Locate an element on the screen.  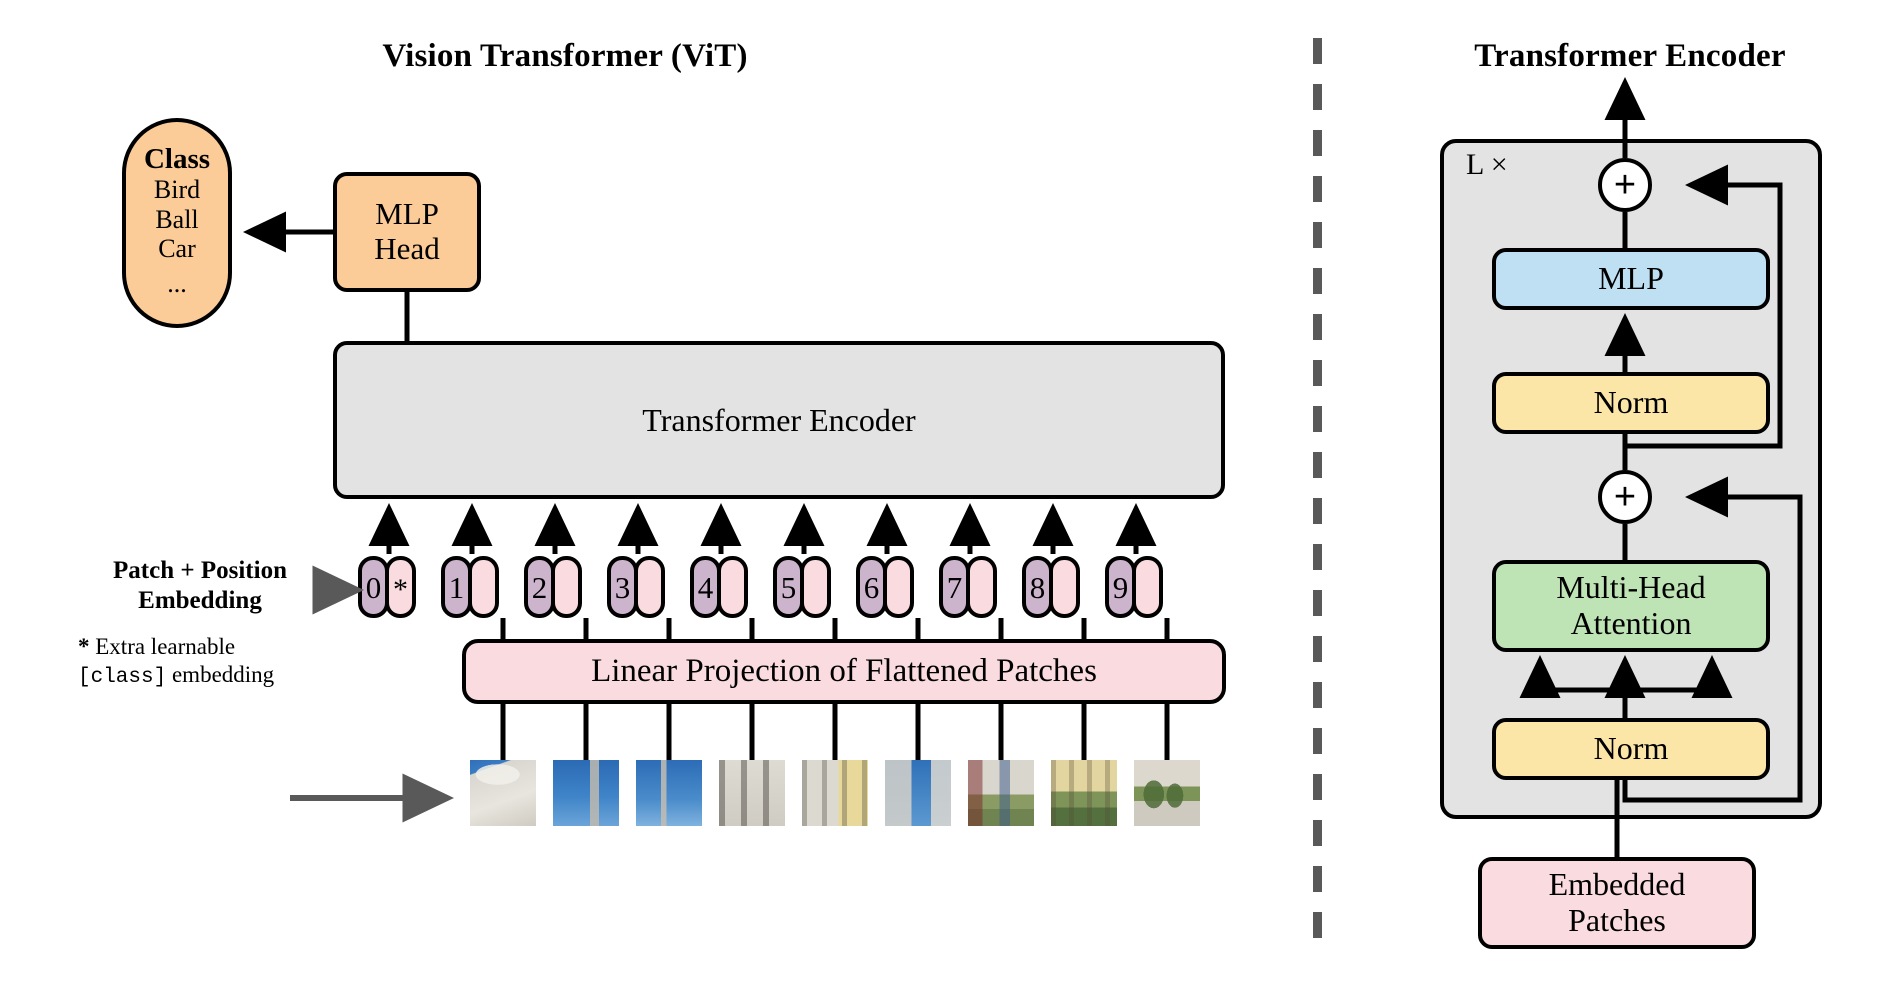
panel-divider is located at coordinates (1317, 493).